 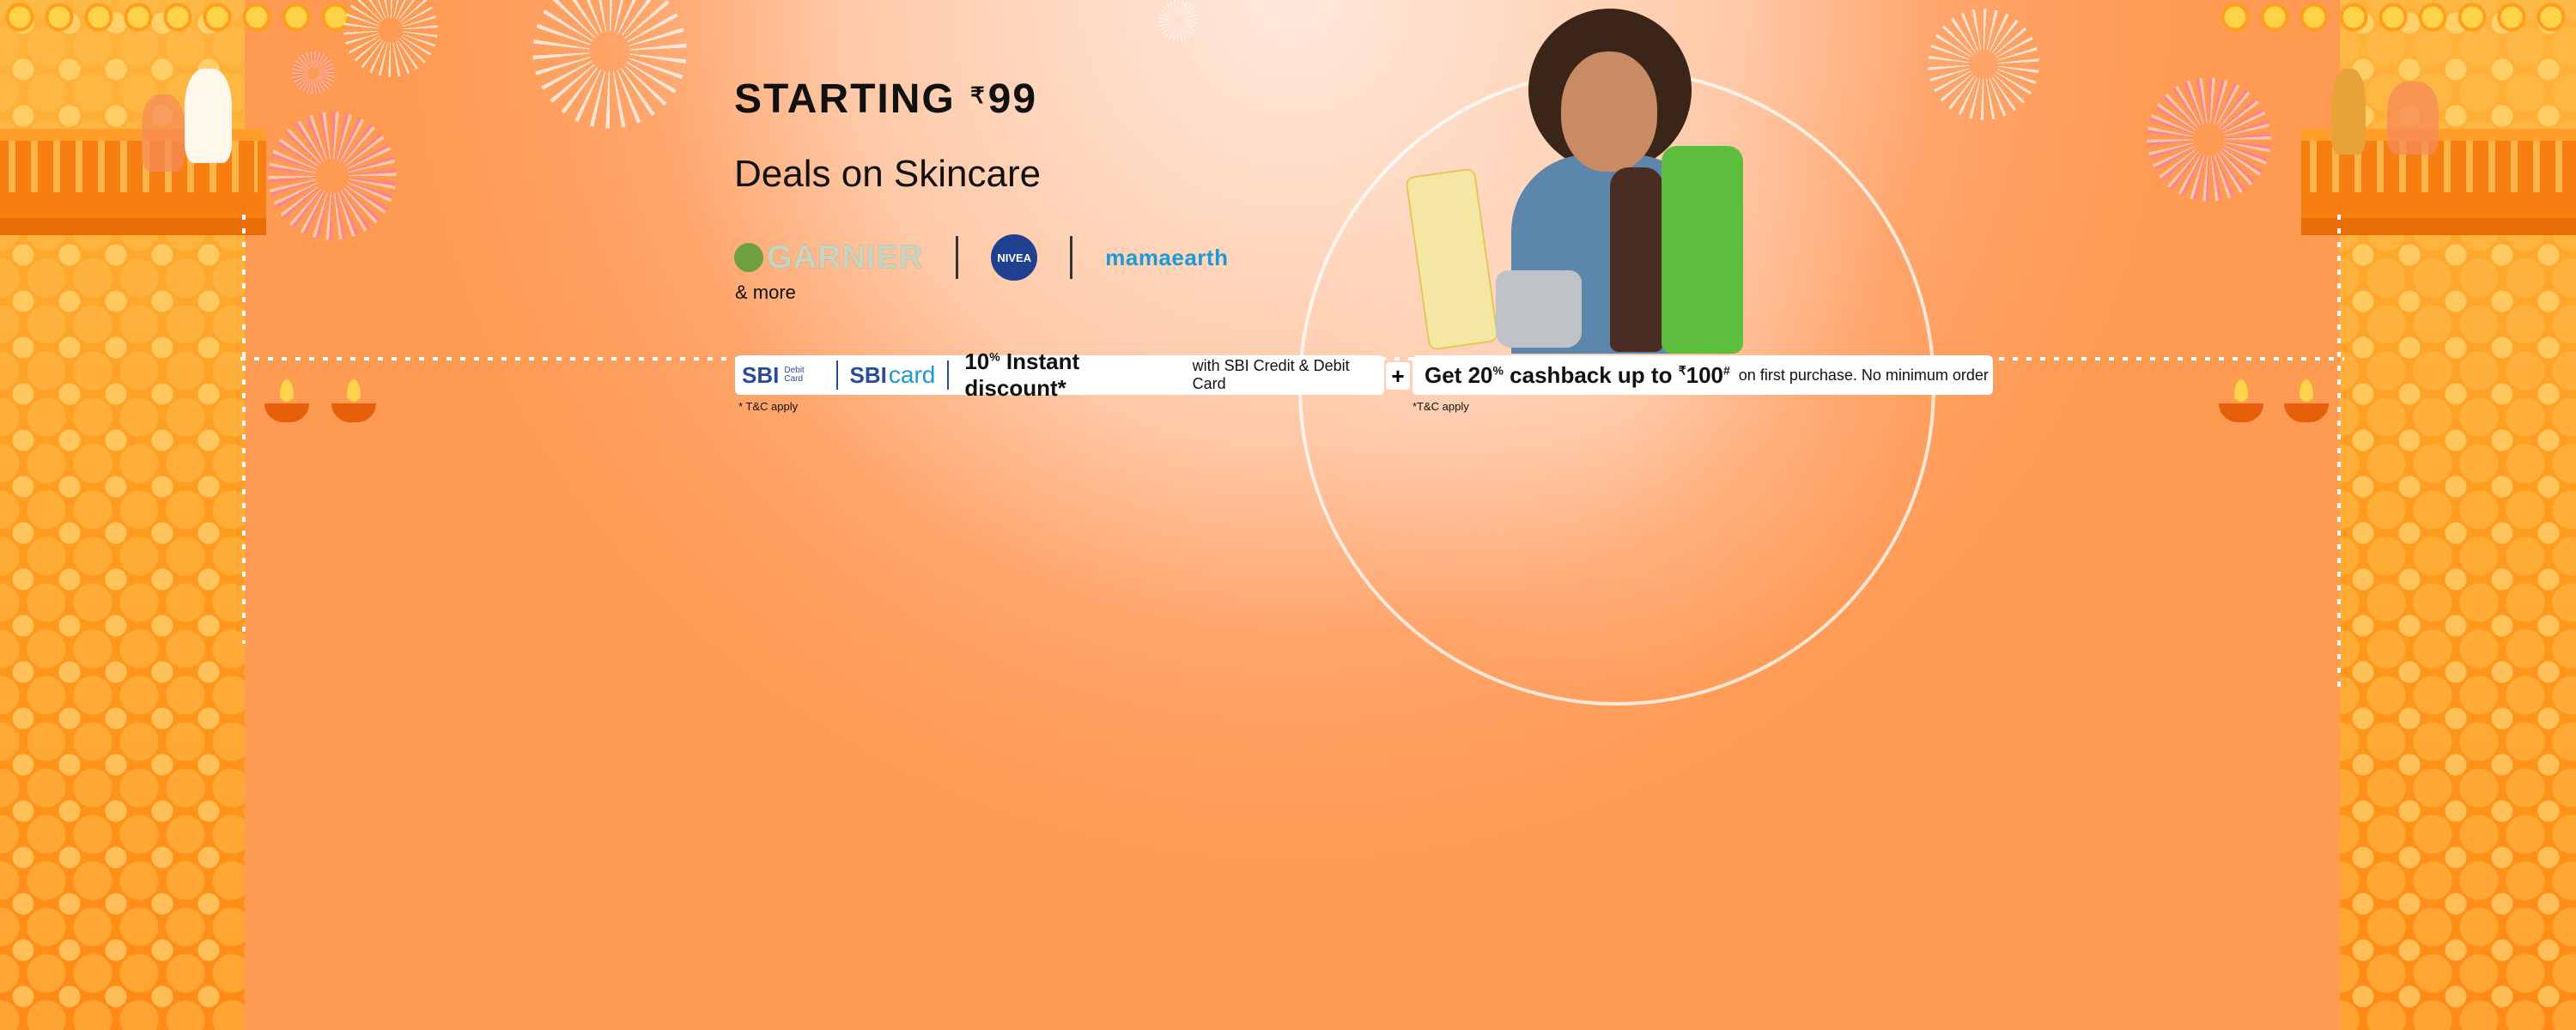 I want to click on garnier-logo: GARNIER, so click(x=828, y=257).